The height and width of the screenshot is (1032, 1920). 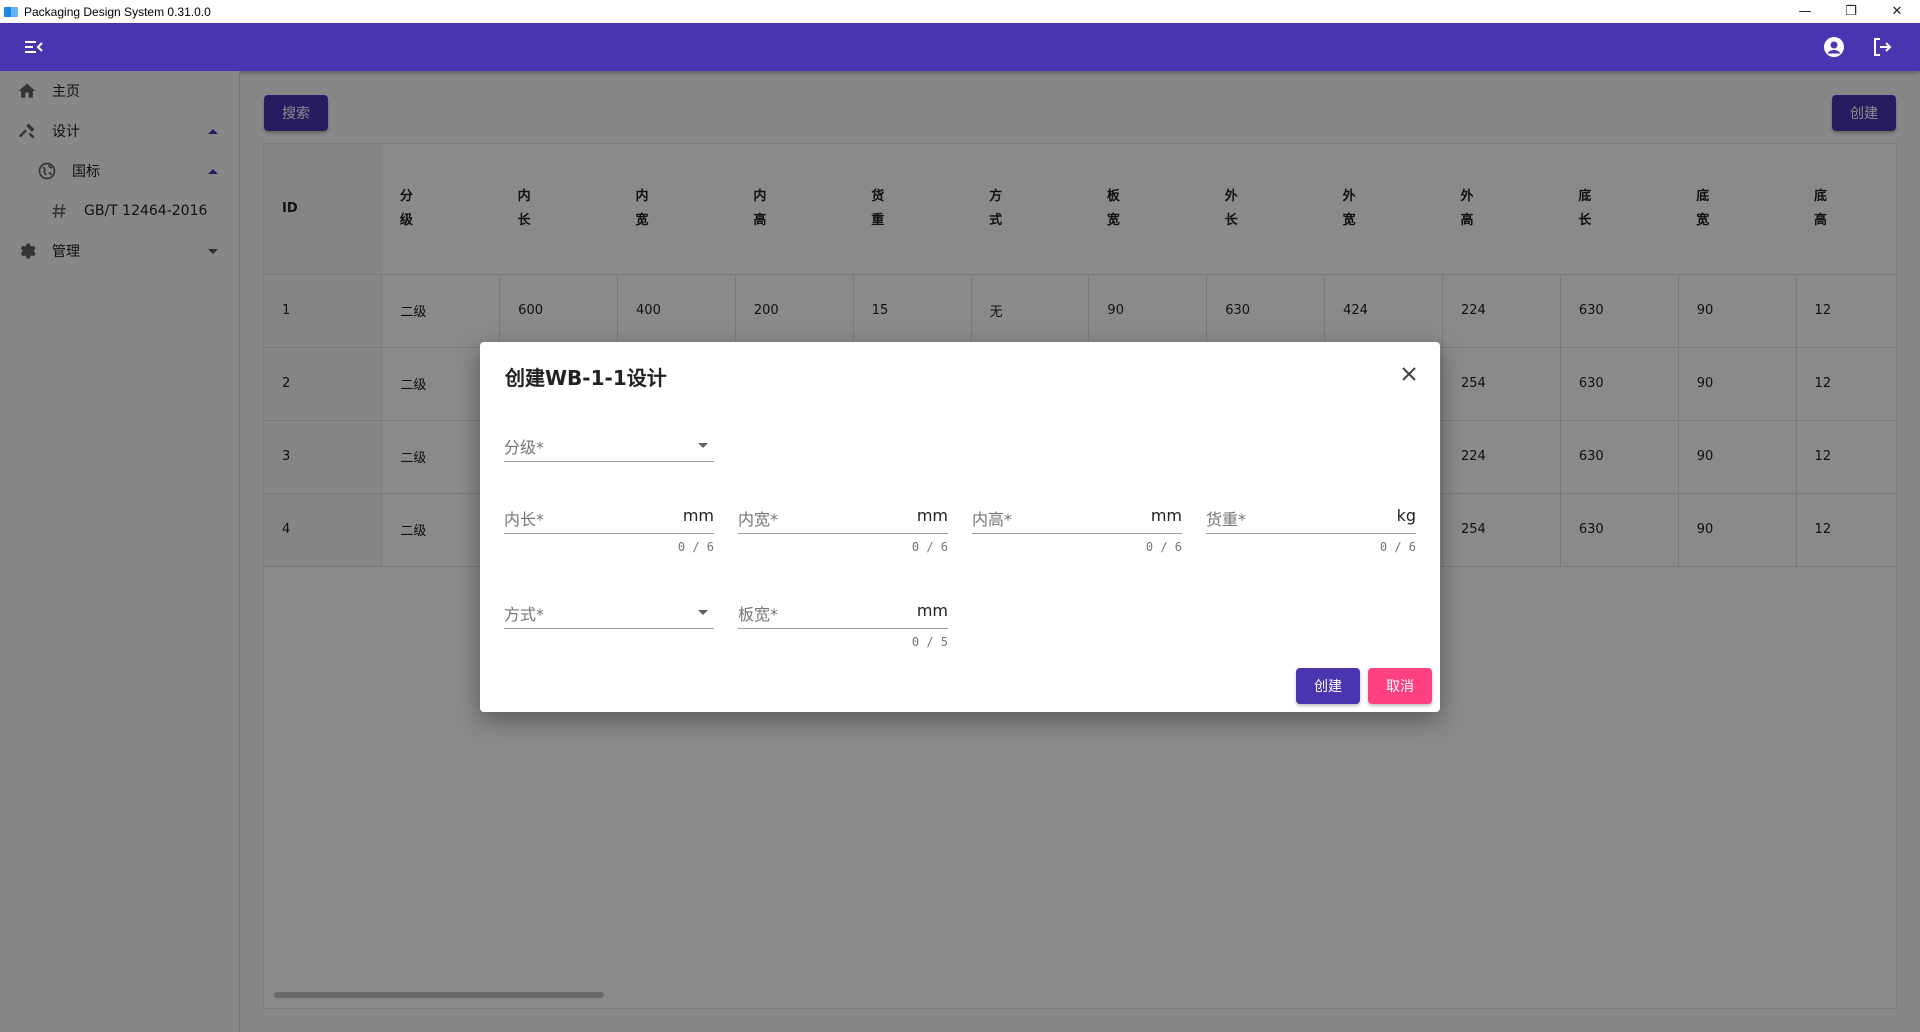 I want to click on close-window-button: ✕, so click(x=1897, y=11).